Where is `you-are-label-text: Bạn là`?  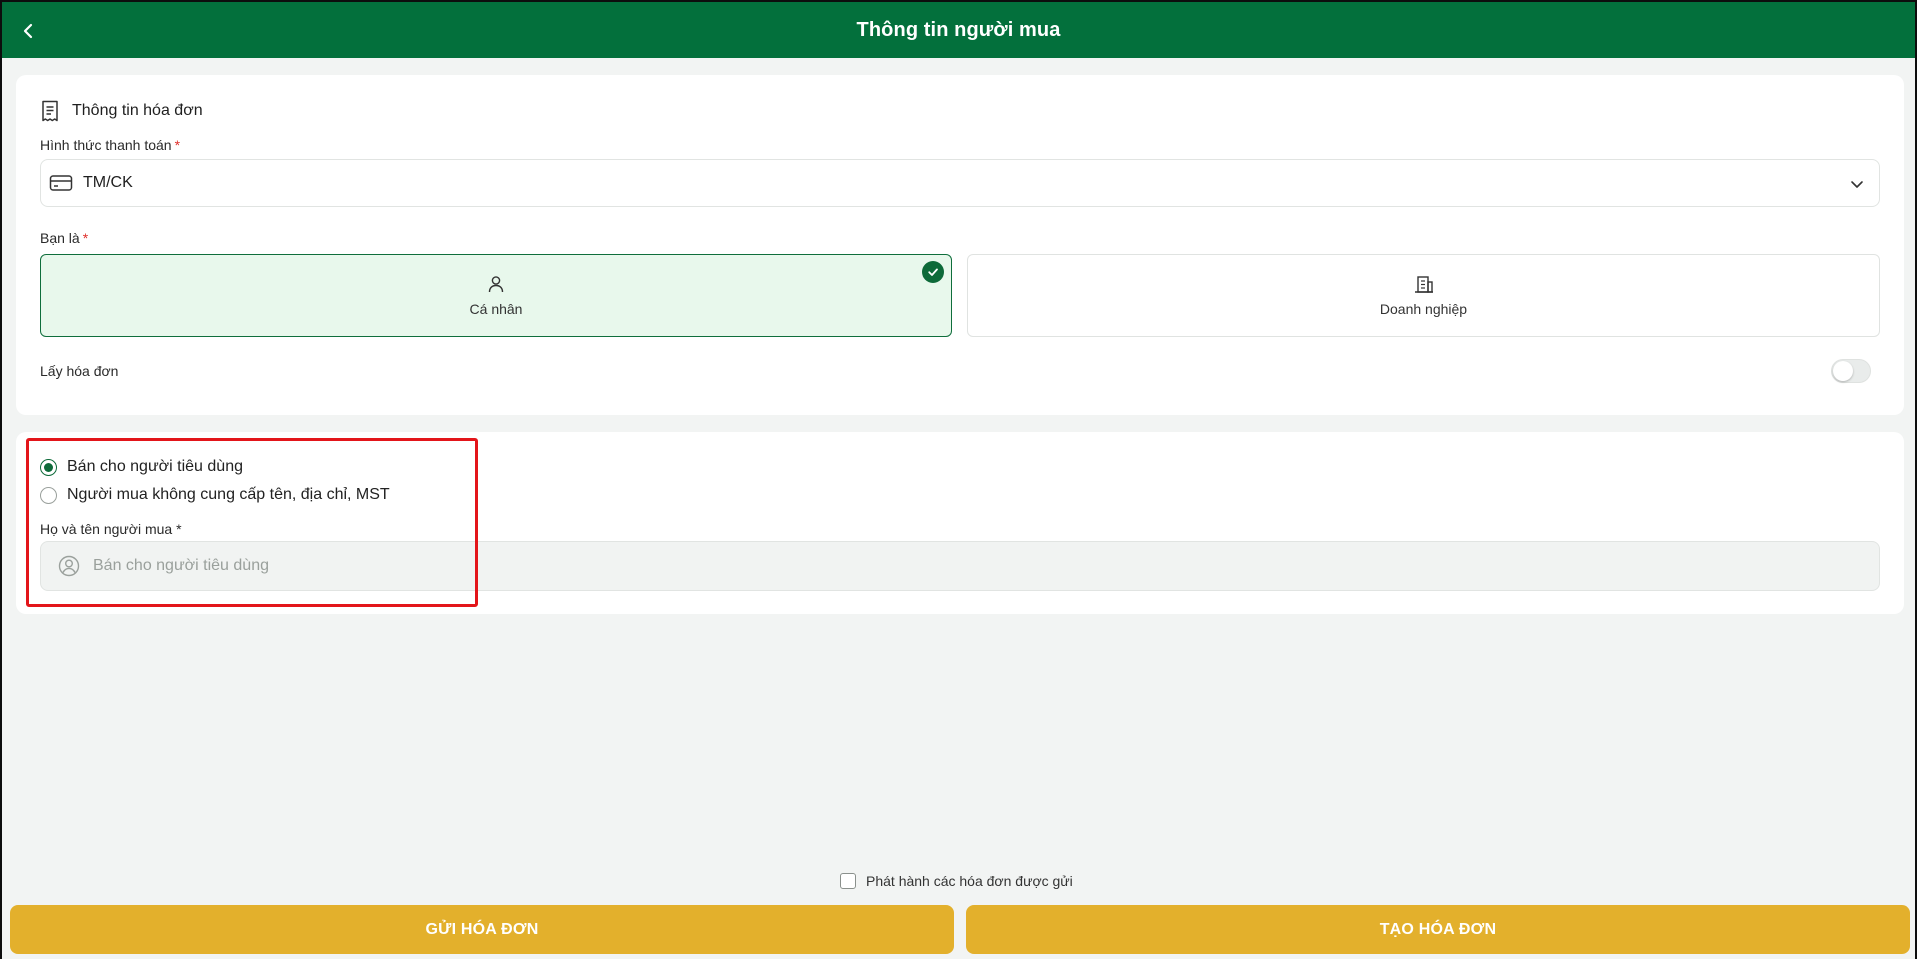 you-are-label-text: Bạn là is located at coordinates (60, 238).